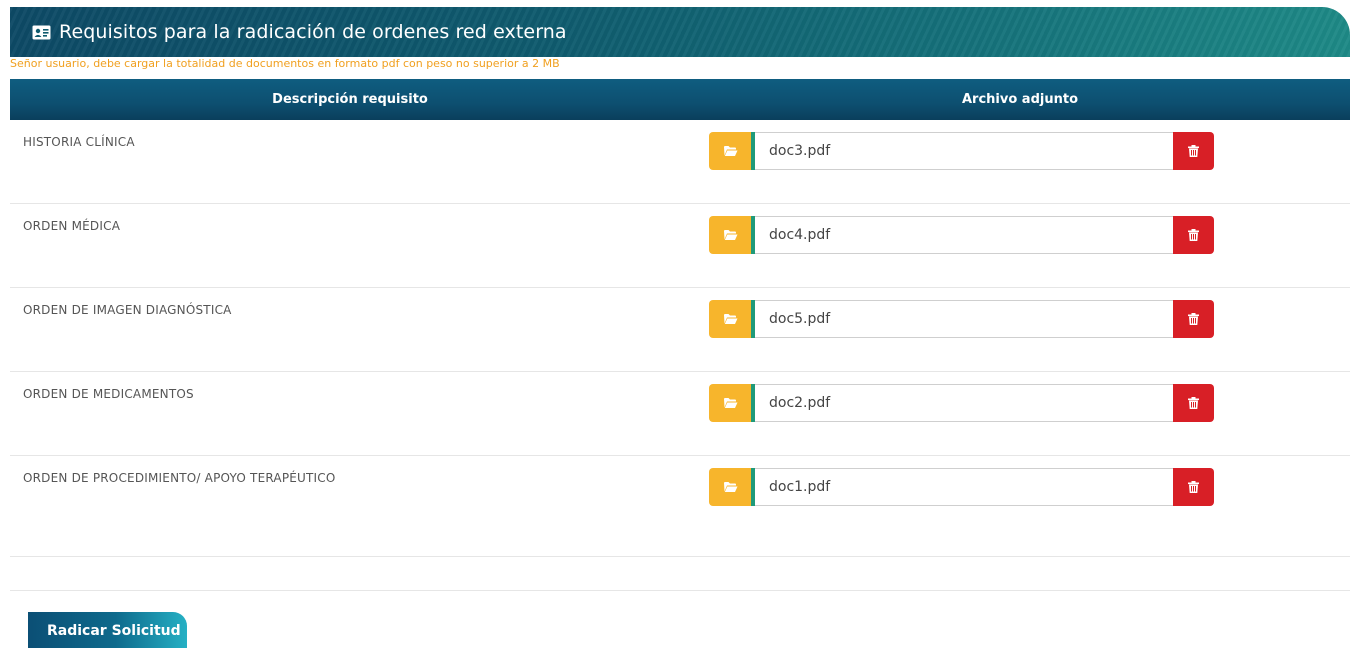 This screenshot has width=1350, height=648. I want to click on file-name-field: doc2.pdf, so click(964, 403).